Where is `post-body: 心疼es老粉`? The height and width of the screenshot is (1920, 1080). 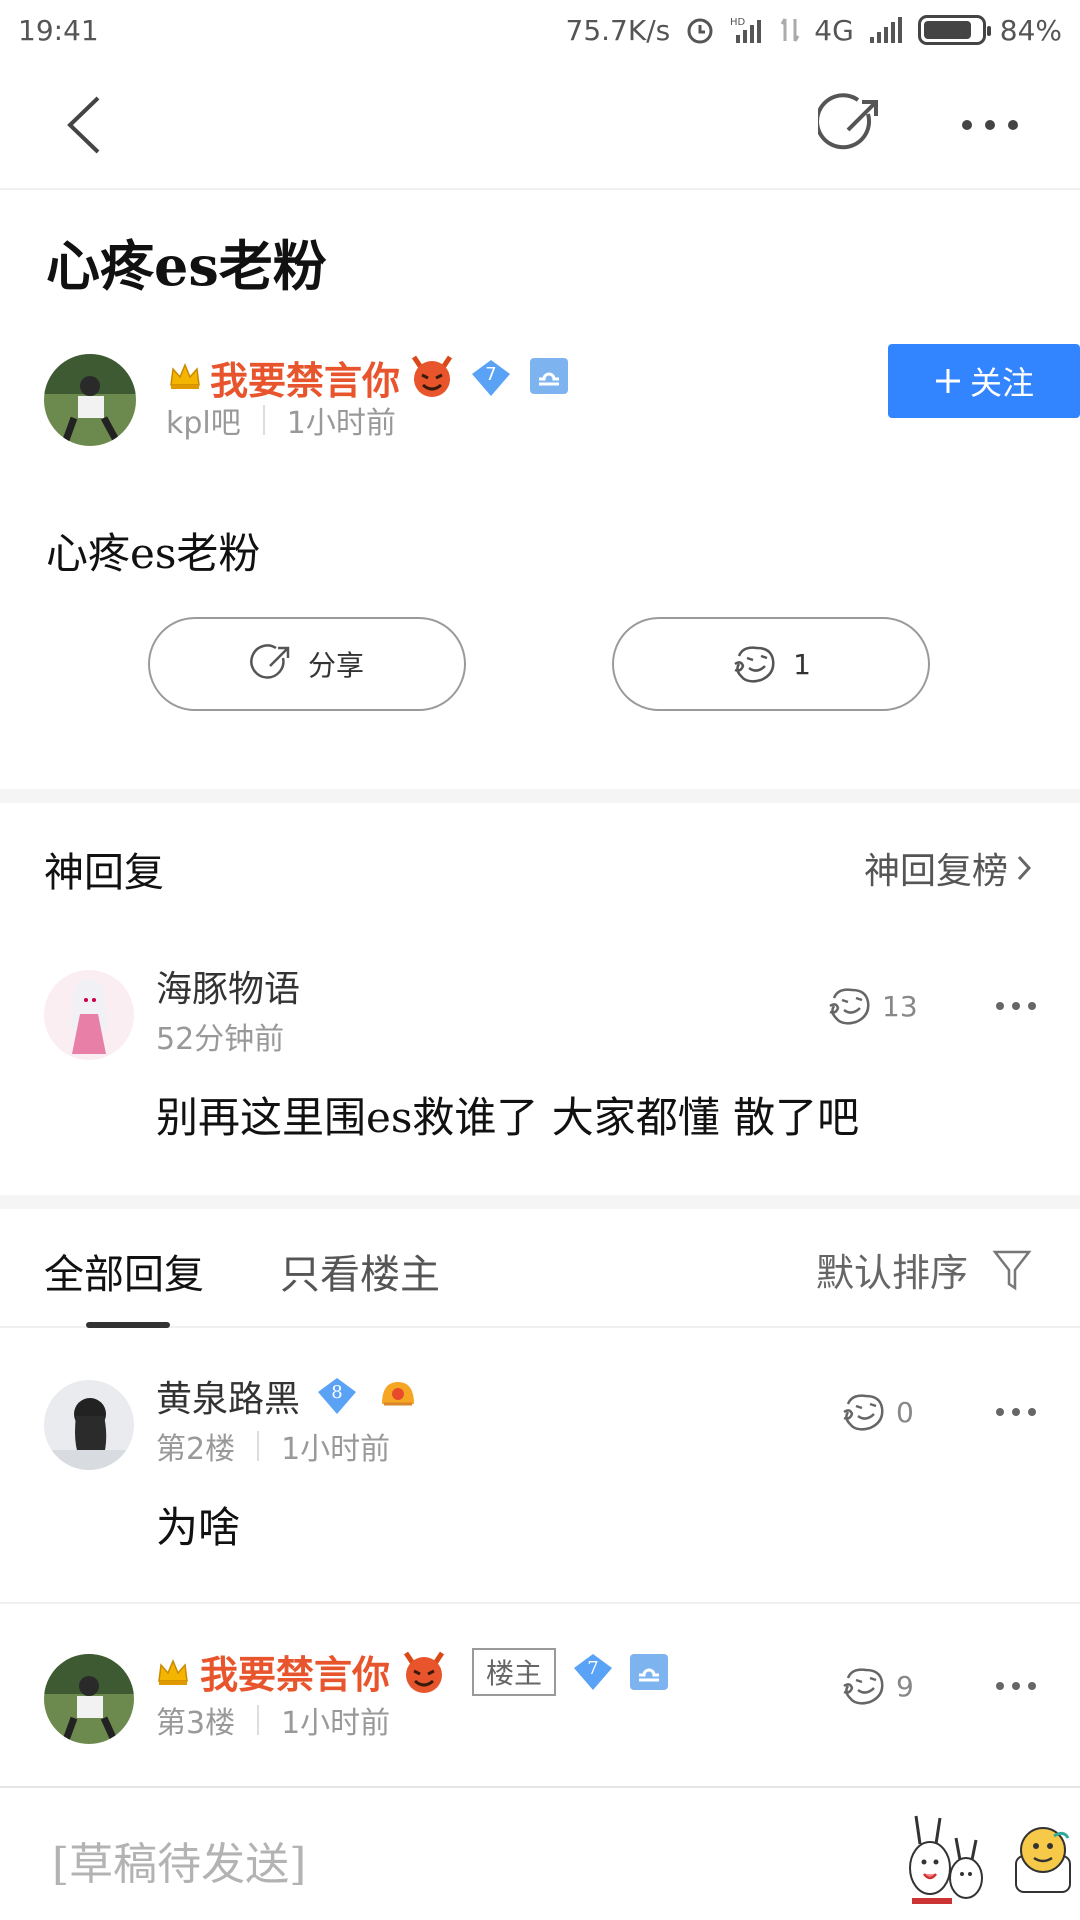 post-body: 心疼es老粉 is located at coordinates (153, 553).